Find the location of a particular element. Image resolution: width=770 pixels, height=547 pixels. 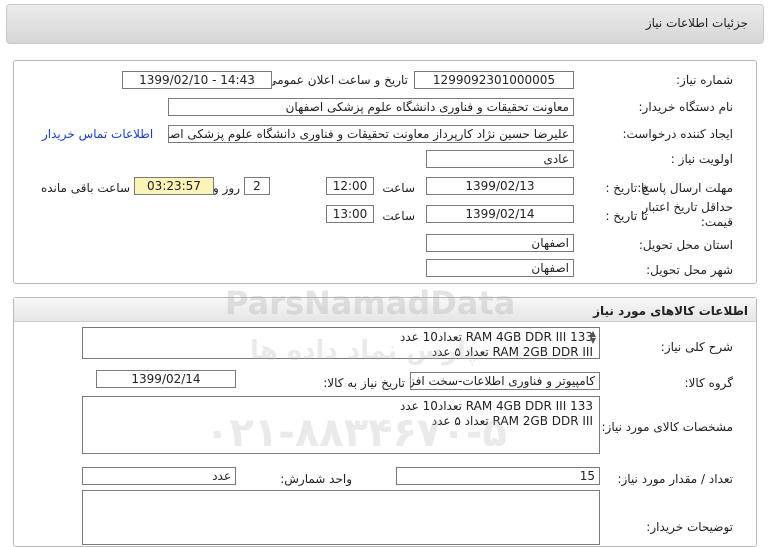

city-field: اصفهان is located at coordinates (500, 268).